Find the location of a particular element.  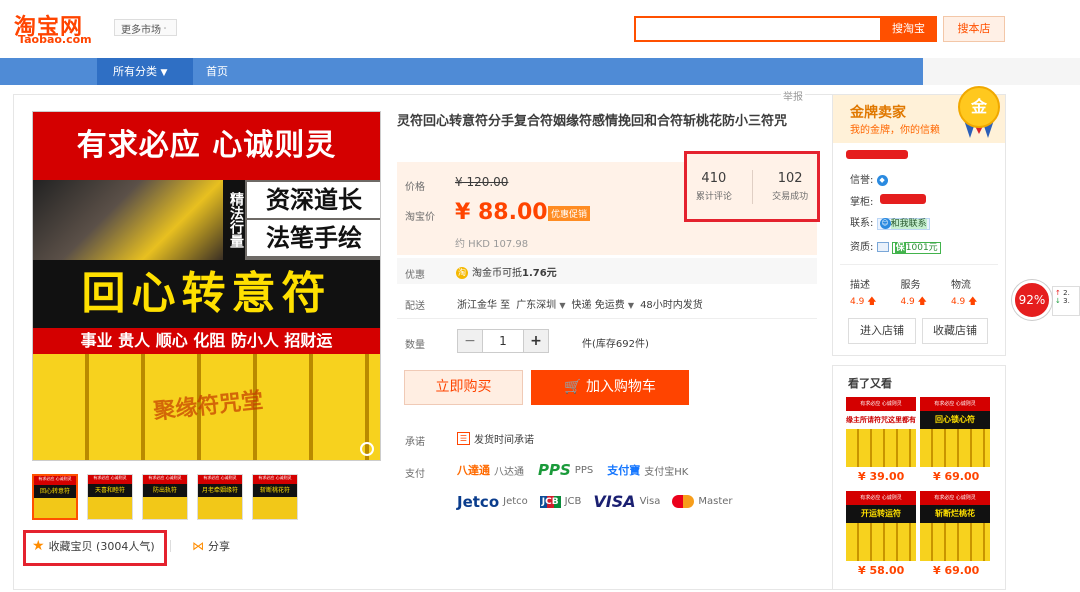

rec-title: 缘主所请符咒这里都有 is located at coordinates (881, 420).